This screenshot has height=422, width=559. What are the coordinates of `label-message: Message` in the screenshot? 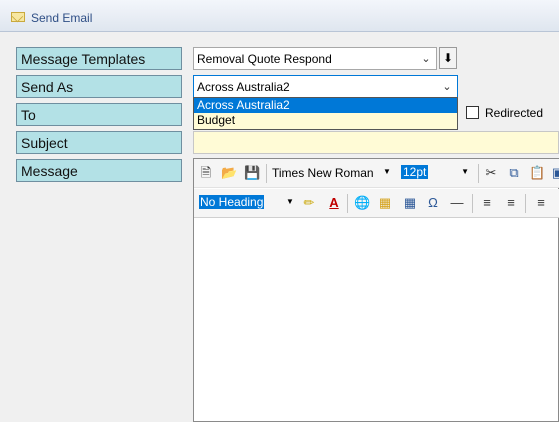 It's located at (99, 170).